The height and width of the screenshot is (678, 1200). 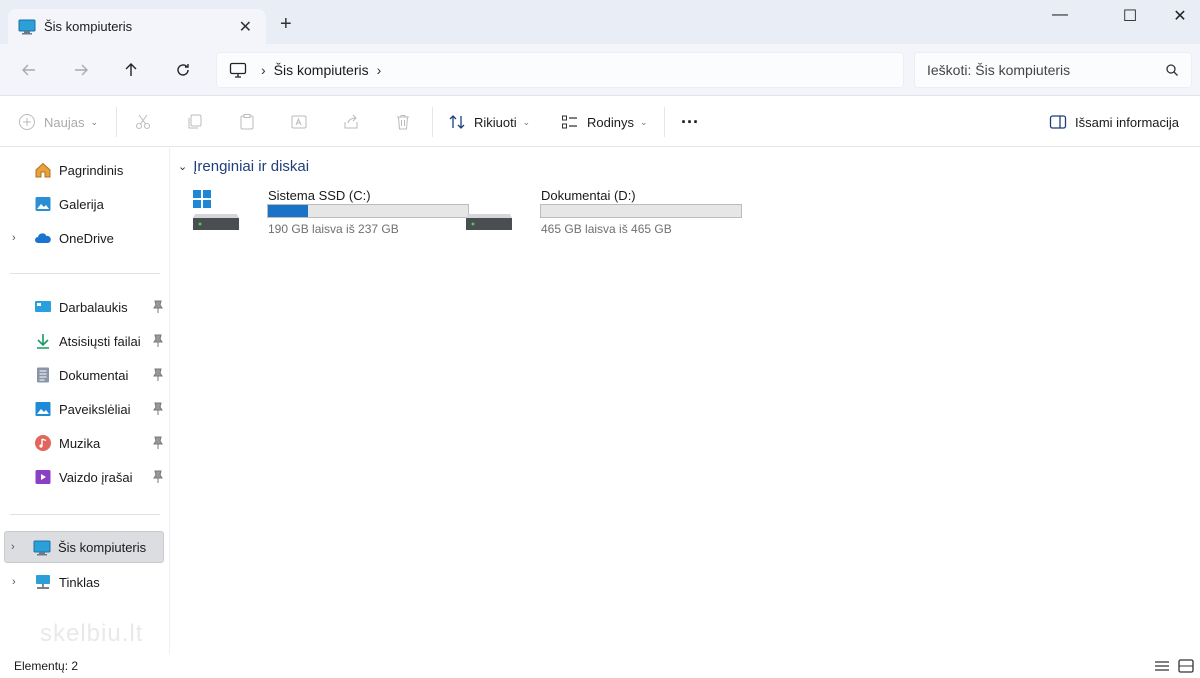 I want to click on back-button, so click(x=29, y=70).